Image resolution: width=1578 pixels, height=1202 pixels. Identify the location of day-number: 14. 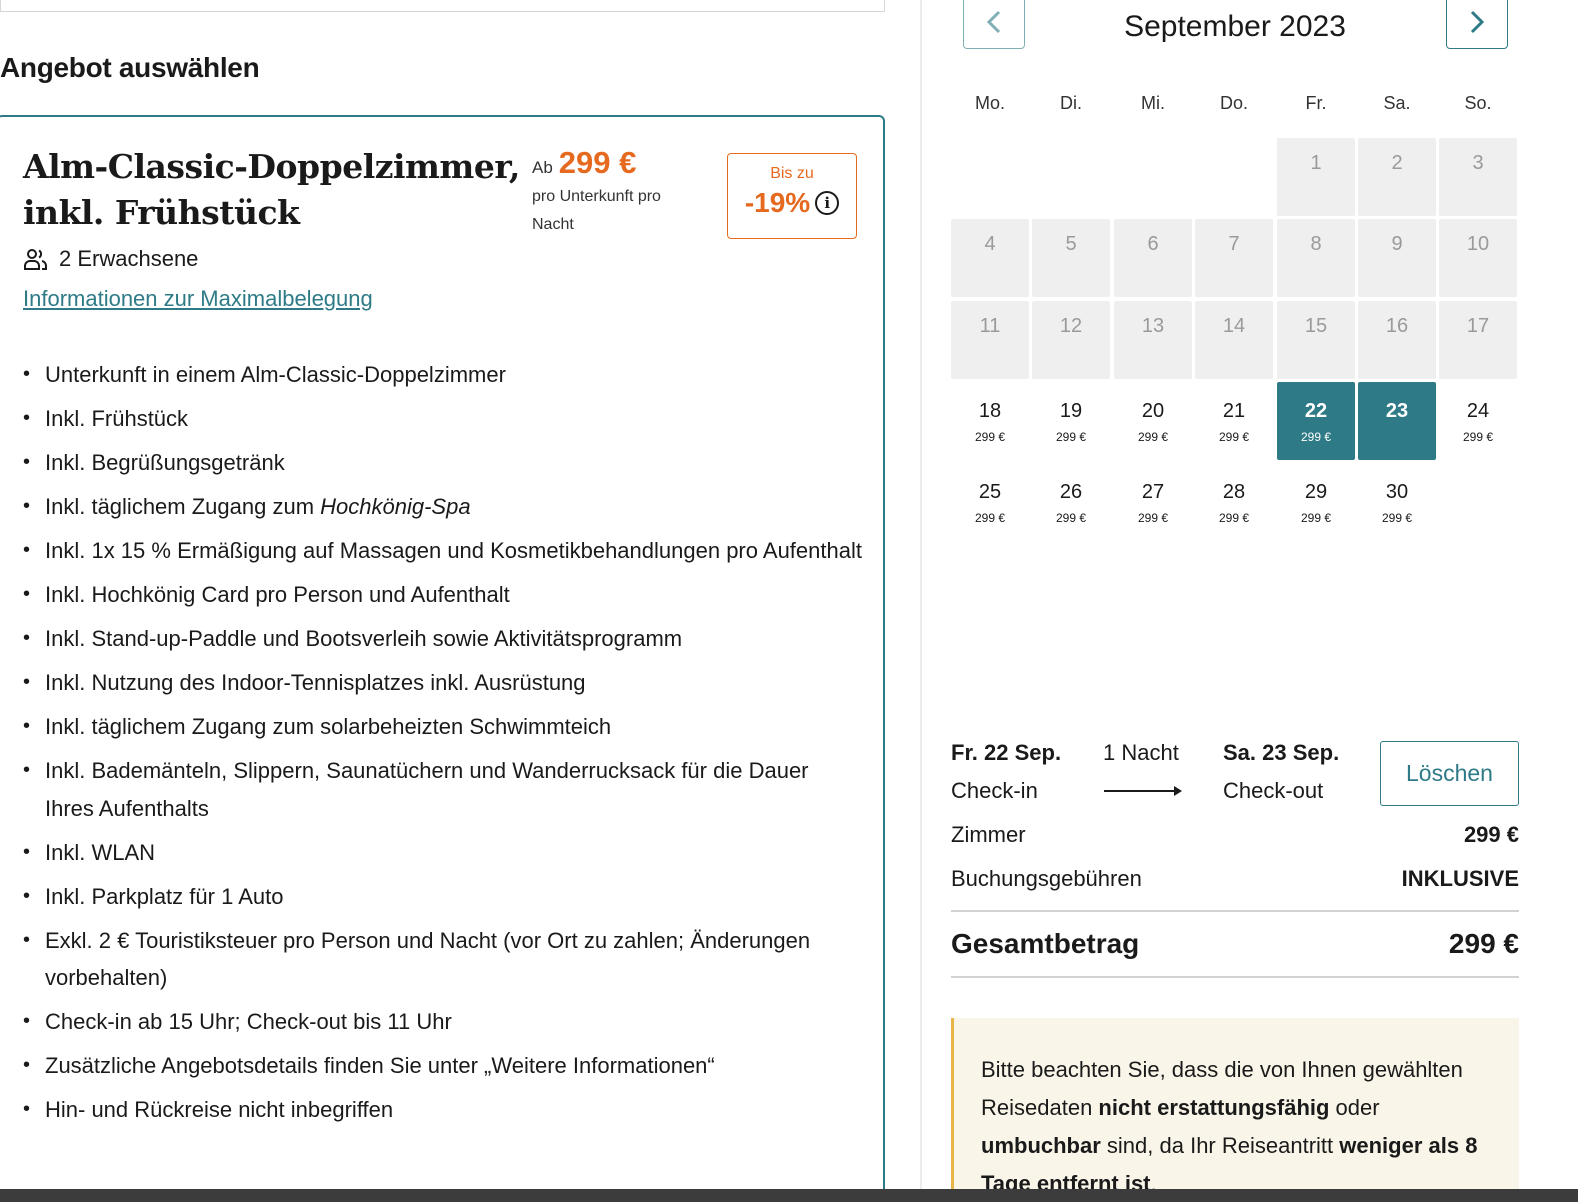
(1234, 326).